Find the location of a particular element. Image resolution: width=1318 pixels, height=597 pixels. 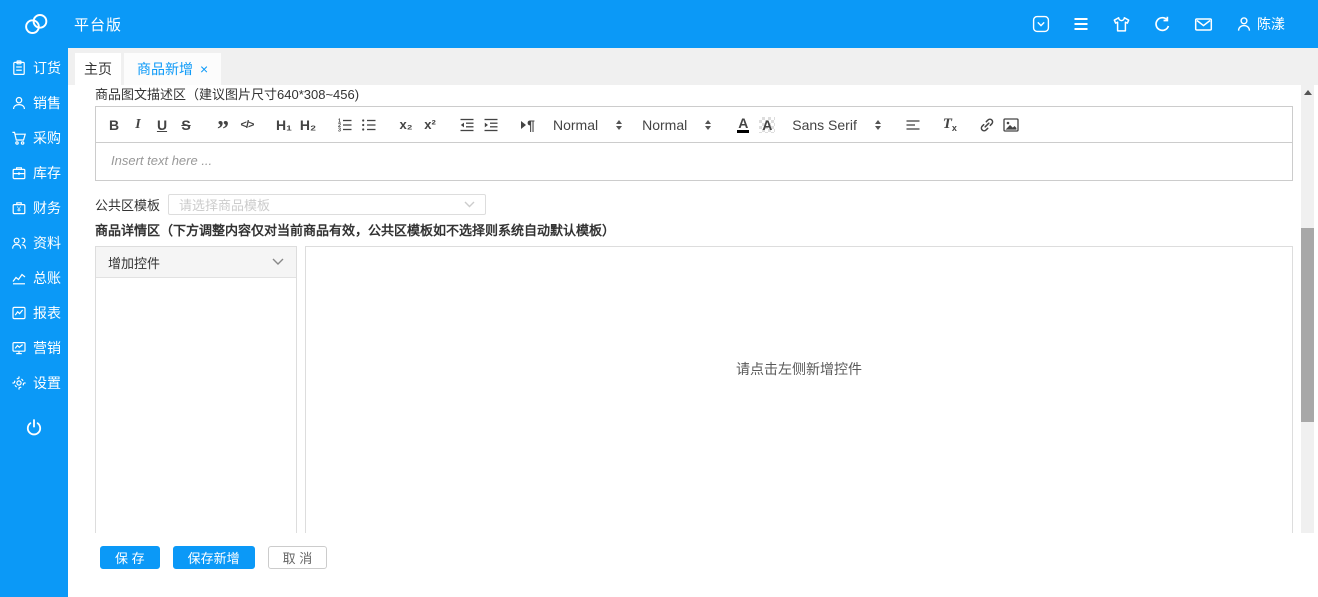

link-button is located at coordinates (987, 125).